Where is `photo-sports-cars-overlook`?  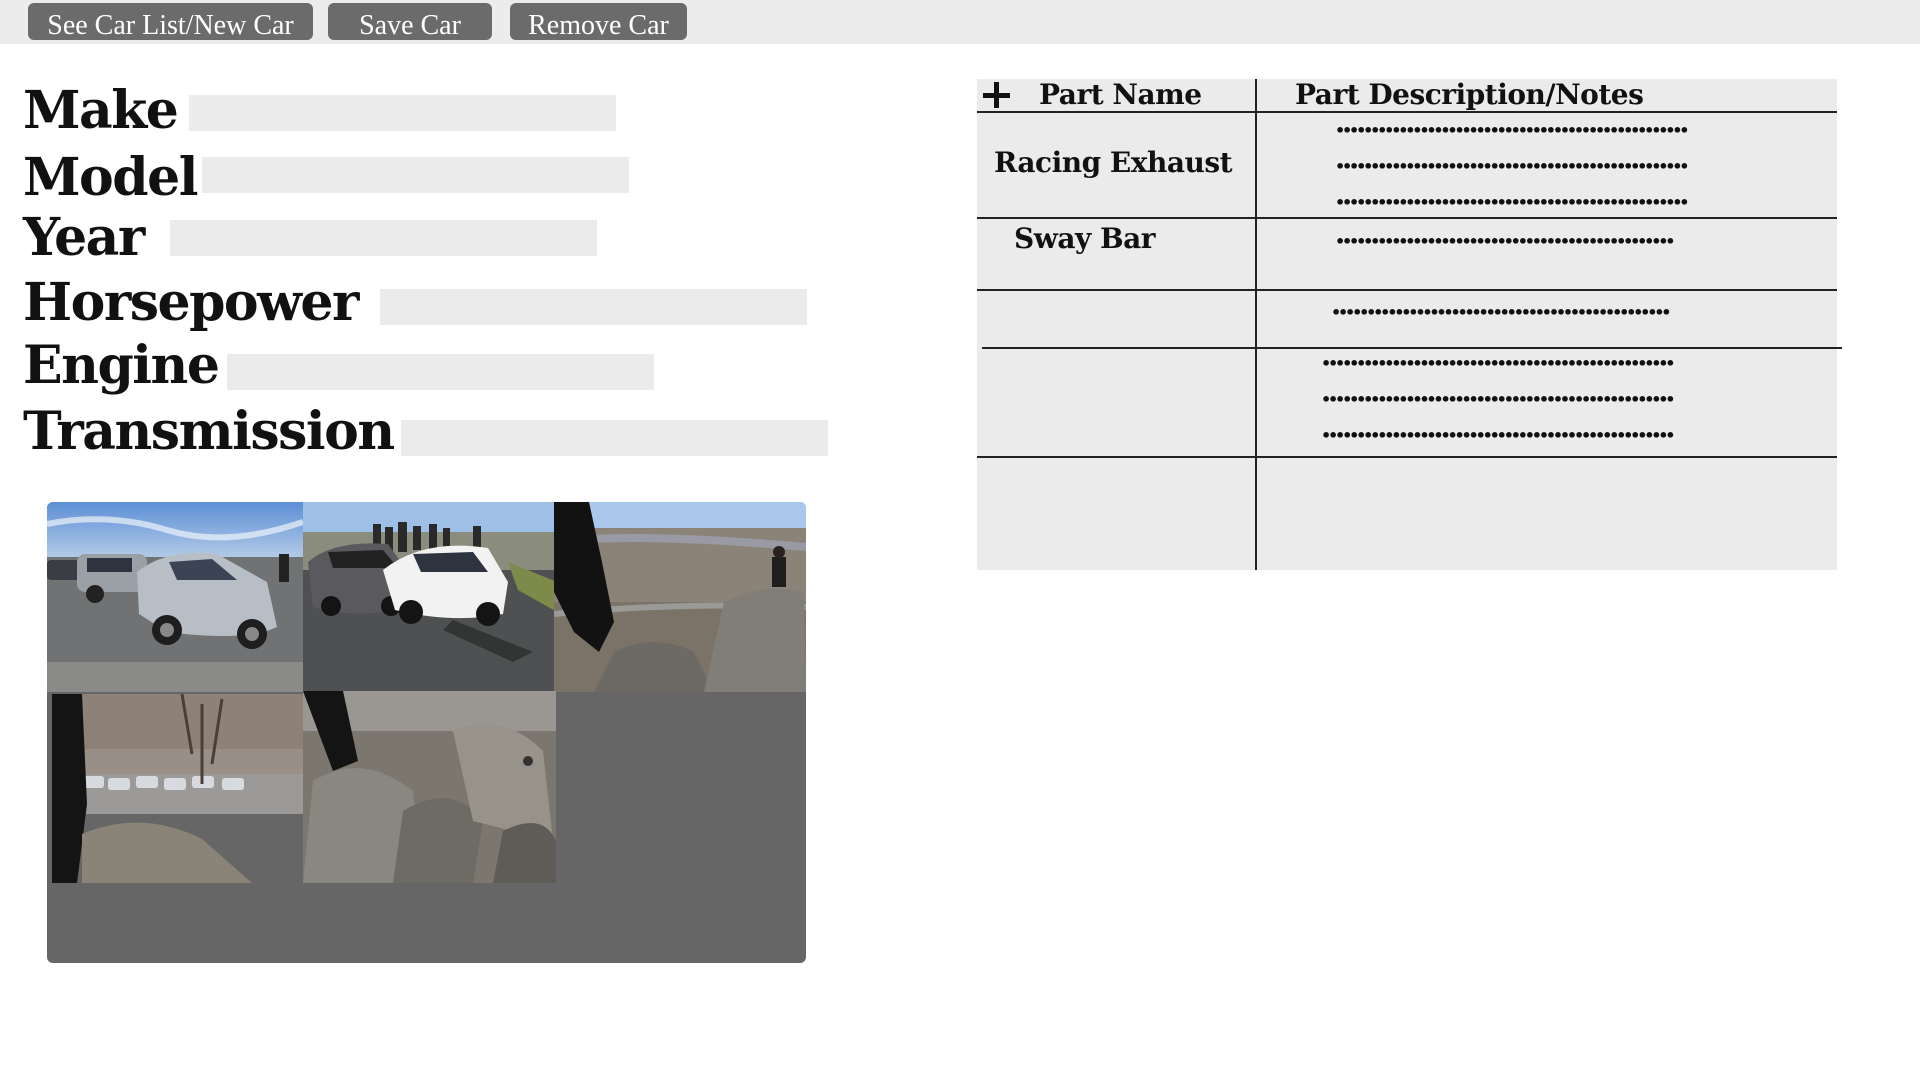 photo-sports-cars-overlook is located at coordinates (430, 597).